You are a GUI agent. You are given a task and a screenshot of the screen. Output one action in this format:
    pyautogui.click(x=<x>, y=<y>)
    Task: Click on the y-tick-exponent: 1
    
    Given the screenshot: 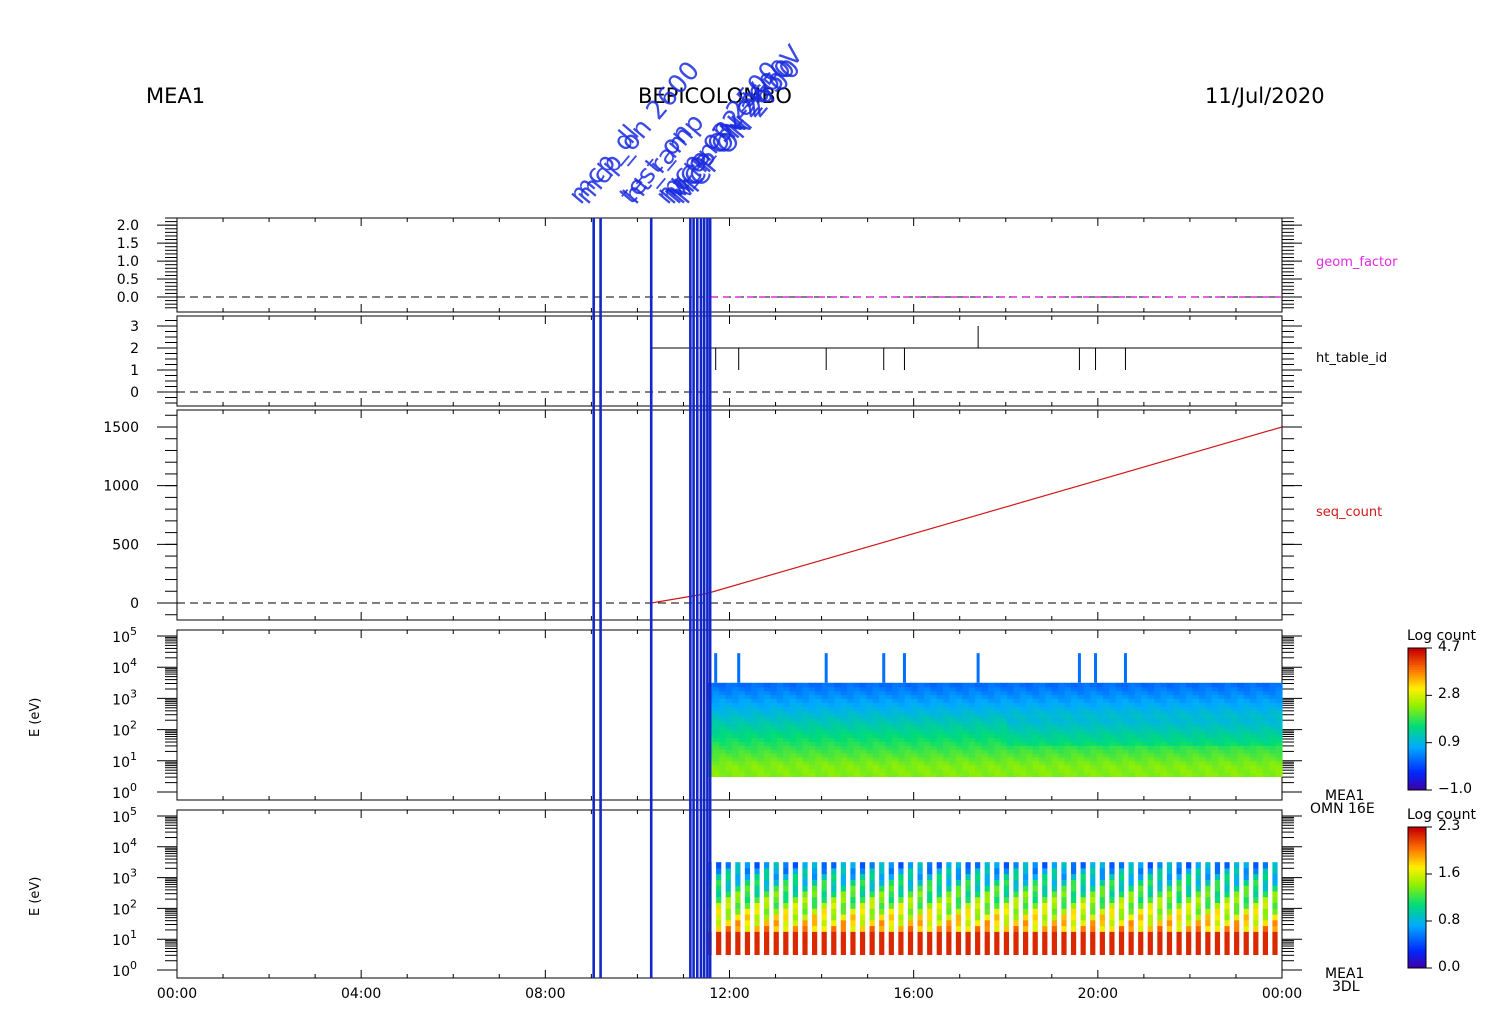 What is the action you would take?
    pyautogui.click(x=133, y=934)
    